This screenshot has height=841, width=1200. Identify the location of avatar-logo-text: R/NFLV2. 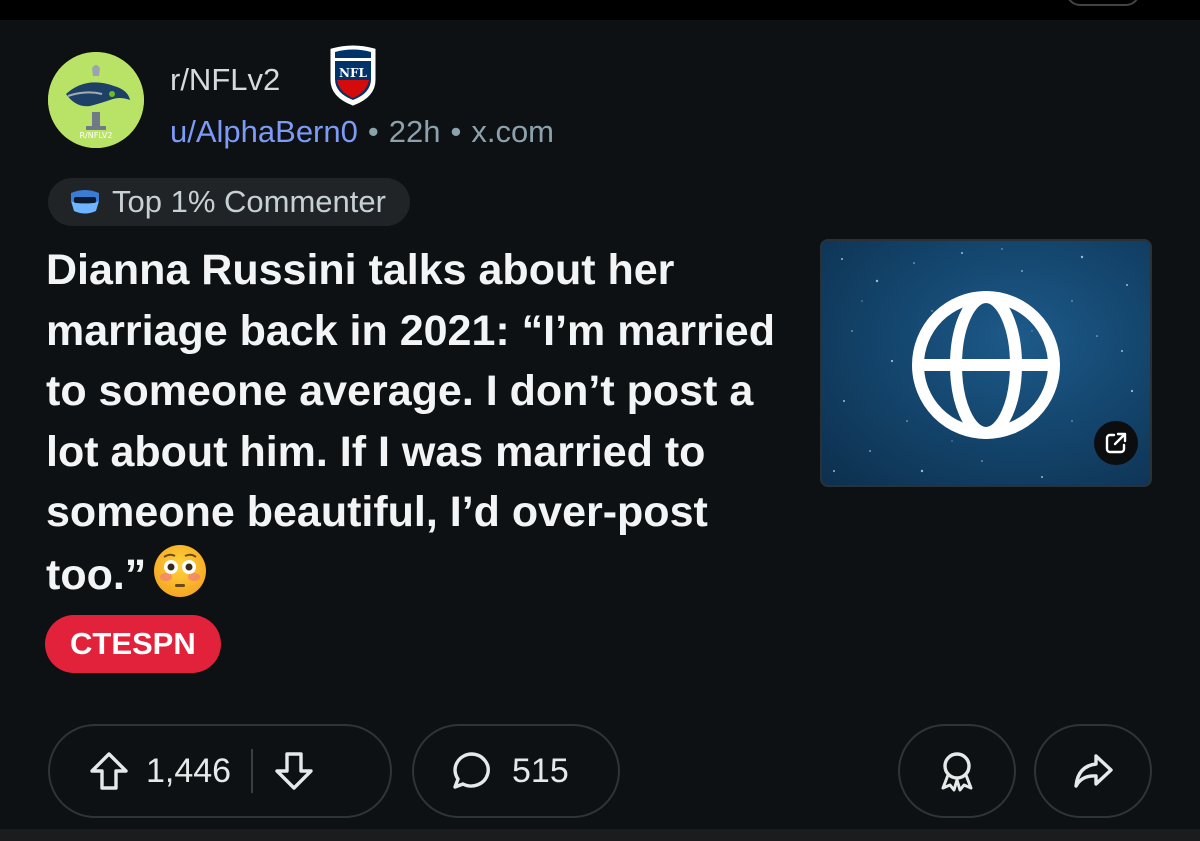
(96, 135).